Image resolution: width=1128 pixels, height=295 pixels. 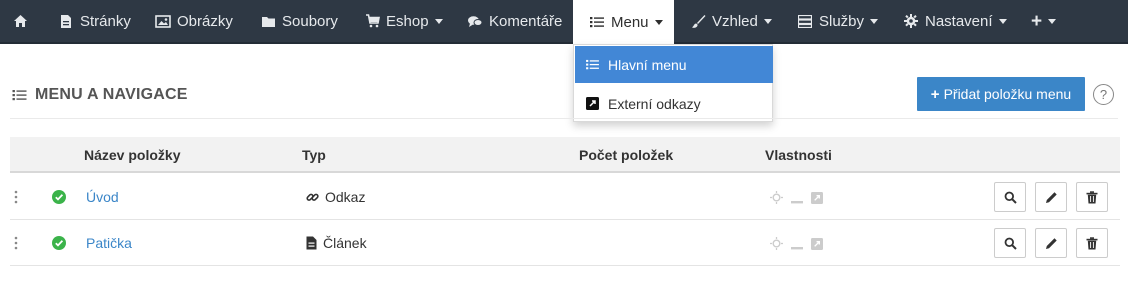 What do you see at coordinates (564, 43) in the screenshot?
I see `navbar-underline` at bounding box center [564, 43].